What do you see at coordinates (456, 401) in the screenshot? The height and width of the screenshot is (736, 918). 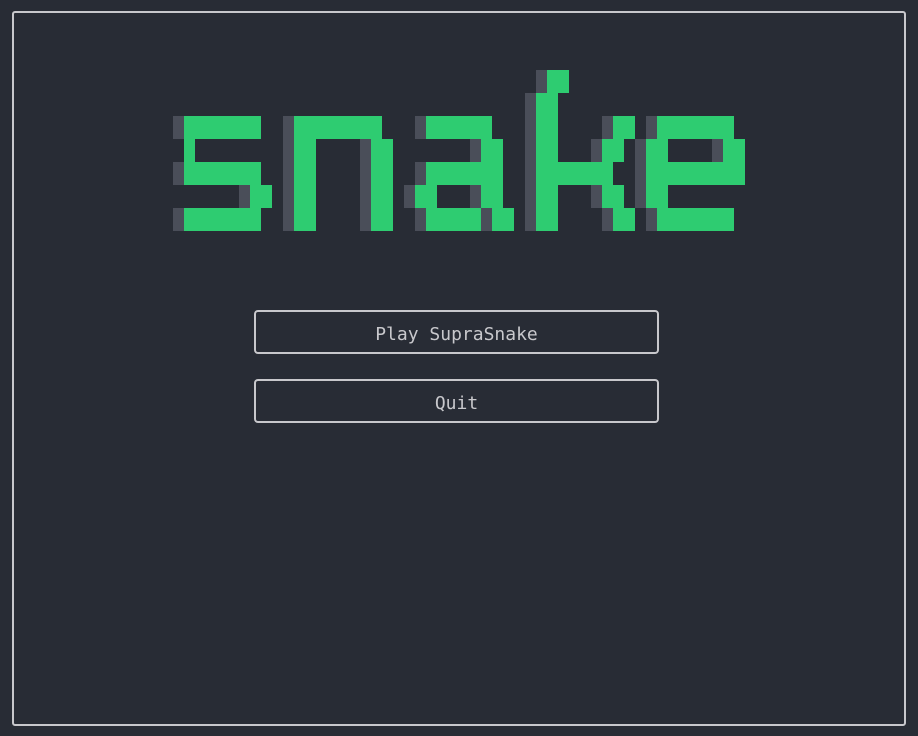 I see `quit-button: Quit` at bounding box center [456, 401].